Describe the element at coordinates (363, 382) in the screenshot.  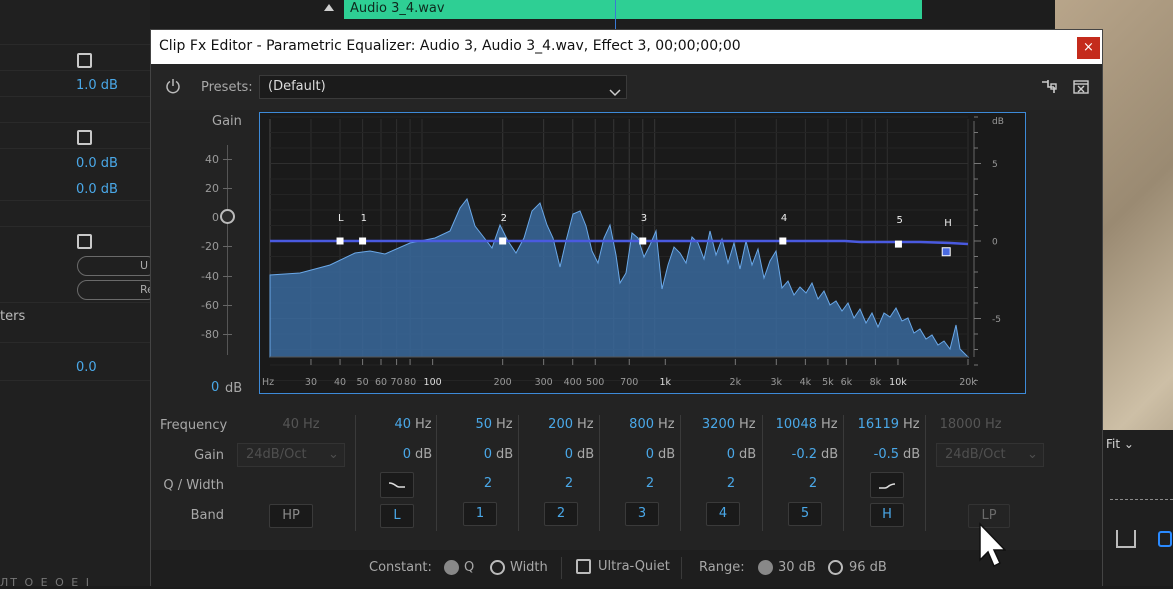
I see `frequency-tick-label: 50` at that location.